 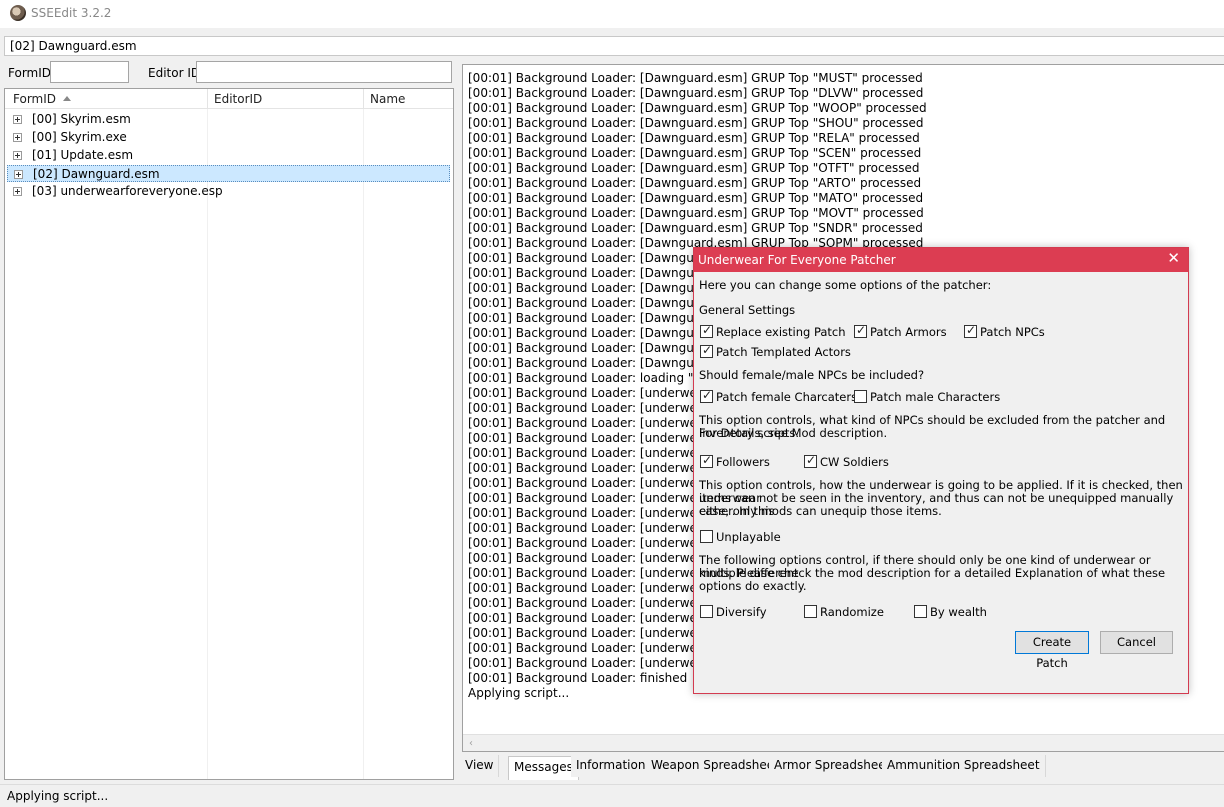 What do you see at coordinates (387, 99) in the screenshot?
I see `column-name: Name` at bounding box center [387, 99].